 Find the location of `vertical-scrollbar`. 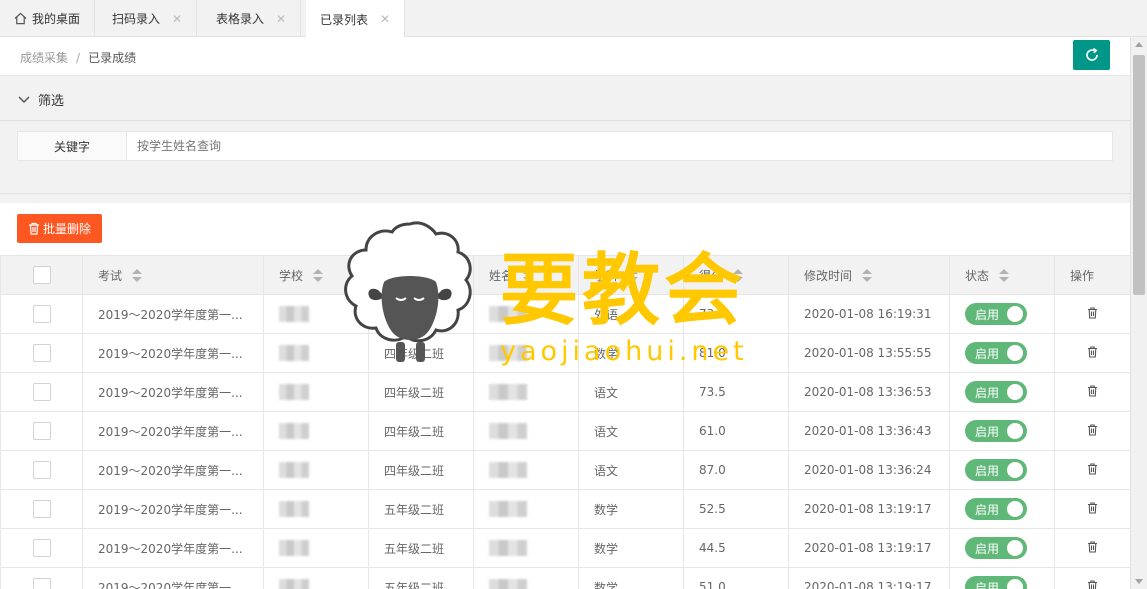

vertical-scrollbar is located at coordinates (1138, 313).